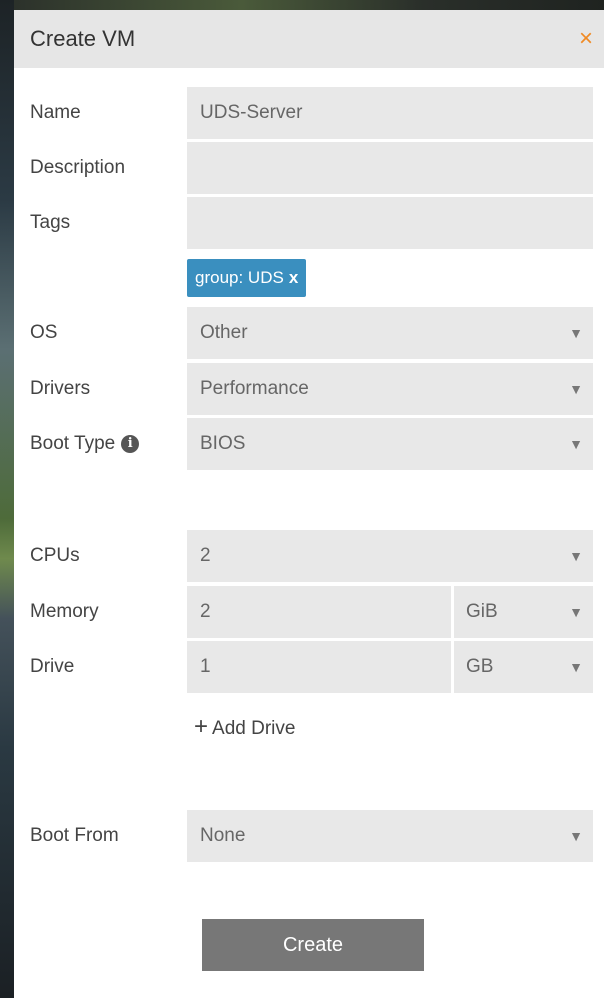 This screenshot has height=998, width=604. I want to click on tags-input, so click(390, 223).